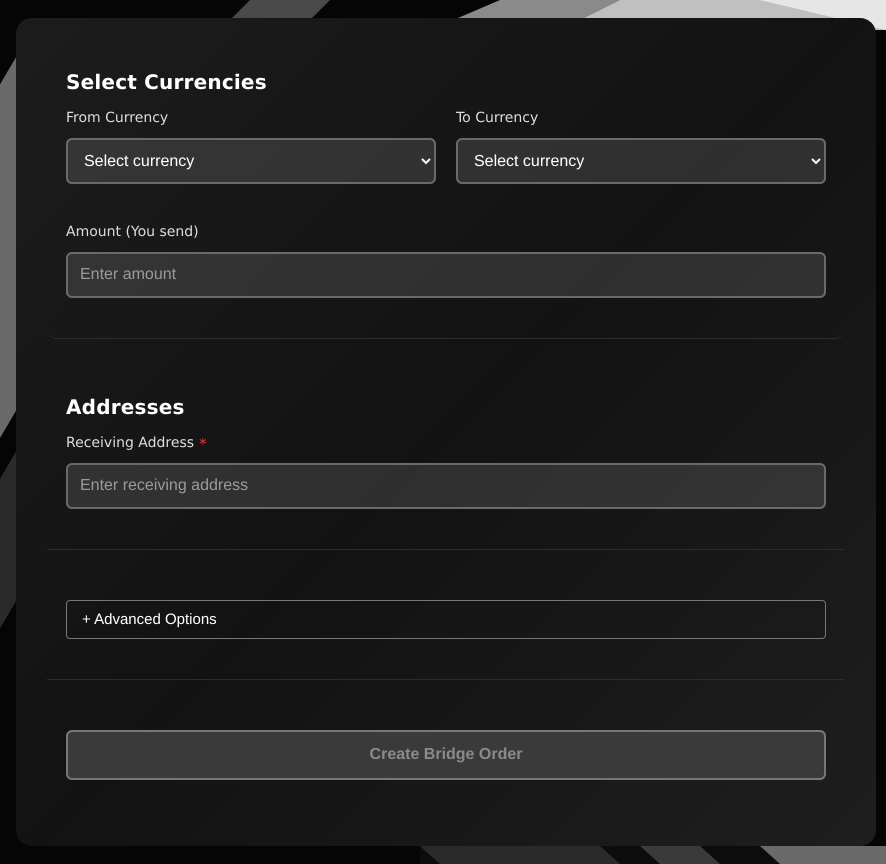 The height and width of the screenshot is (864, 886). I want to click on section-title: Select Currencies, so click(167, 82).